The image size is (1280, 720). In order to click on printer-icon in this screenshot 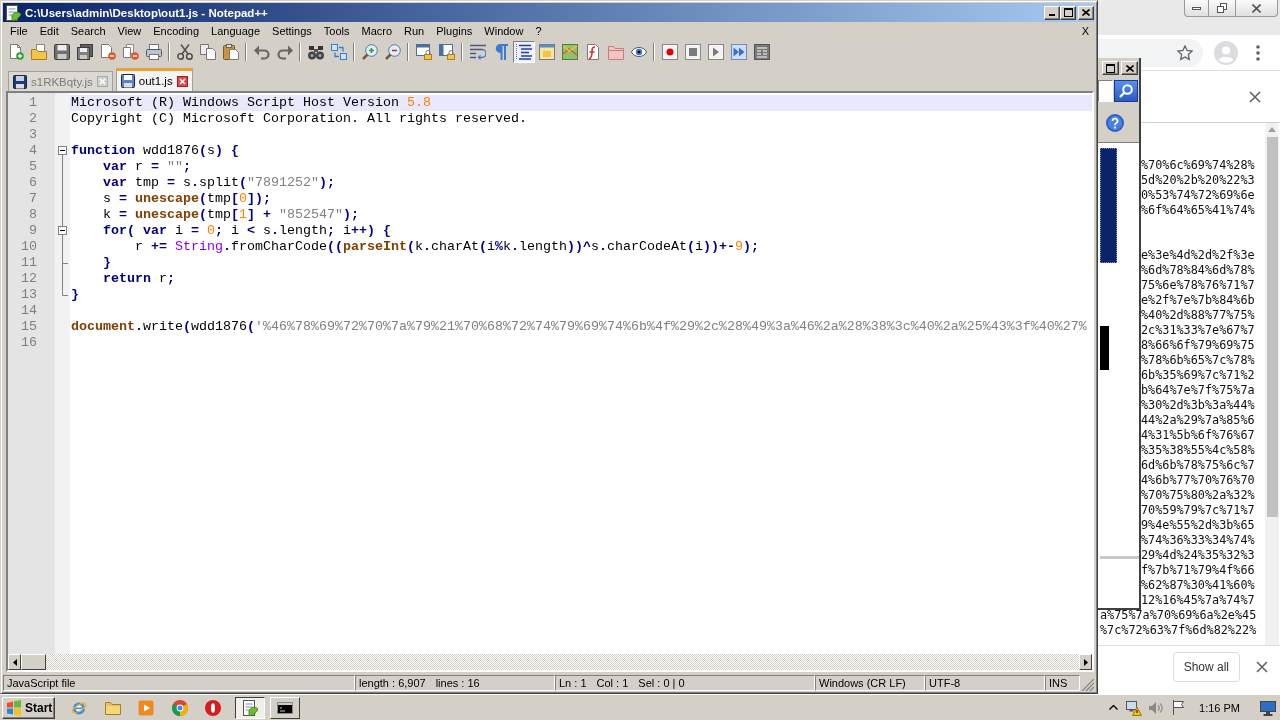, I will do `click(153, 52)`.